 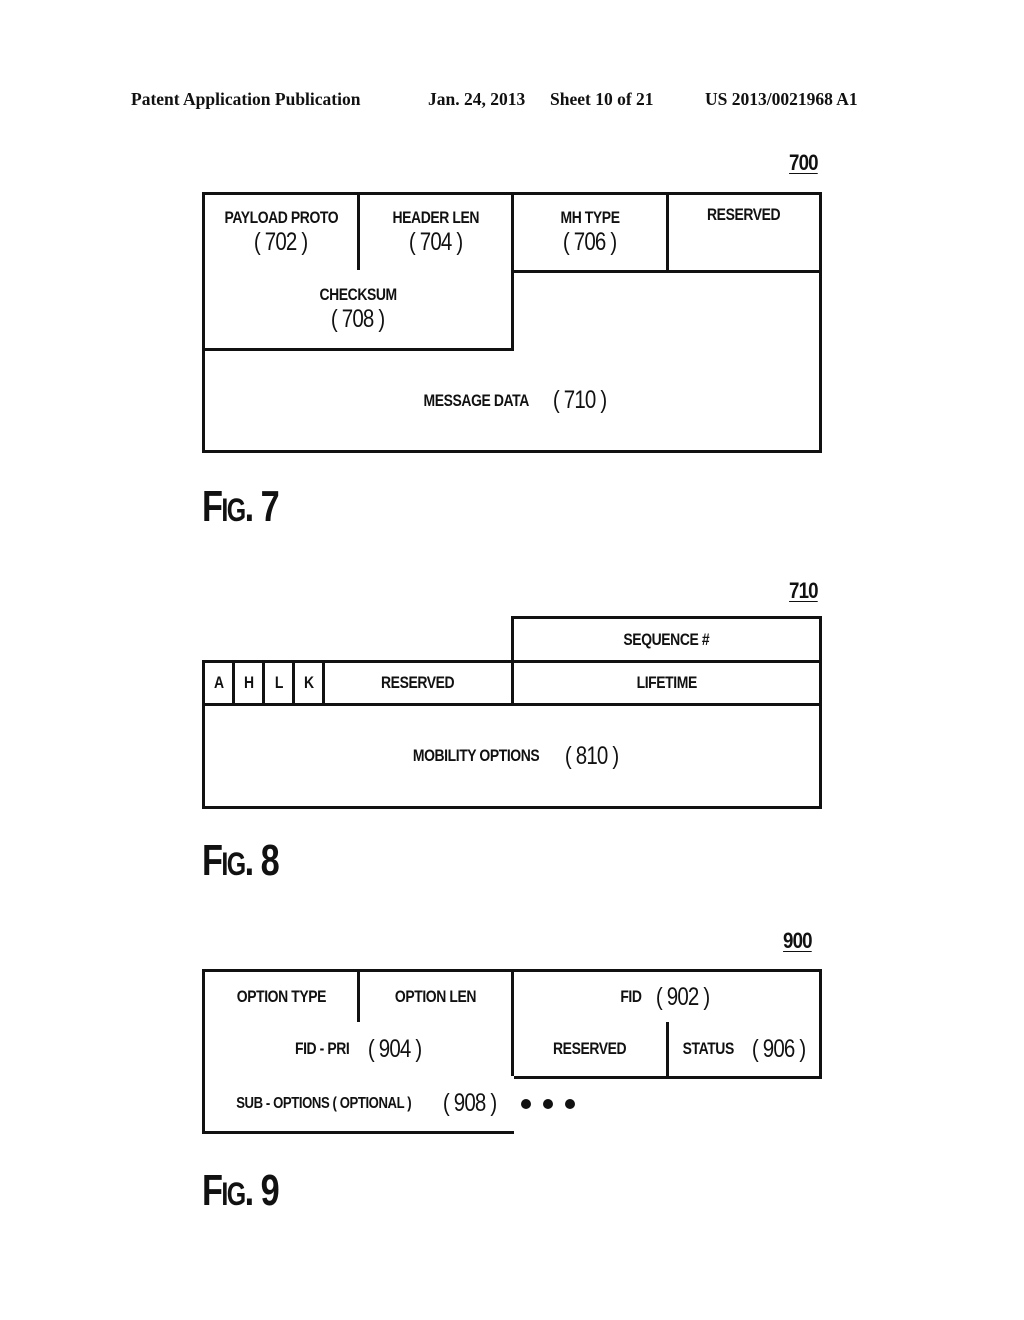 What do you see at coordinates (804, 162) in the screenshot?
I see `figure-7-reference: 700` at bounding box center [804, 162].